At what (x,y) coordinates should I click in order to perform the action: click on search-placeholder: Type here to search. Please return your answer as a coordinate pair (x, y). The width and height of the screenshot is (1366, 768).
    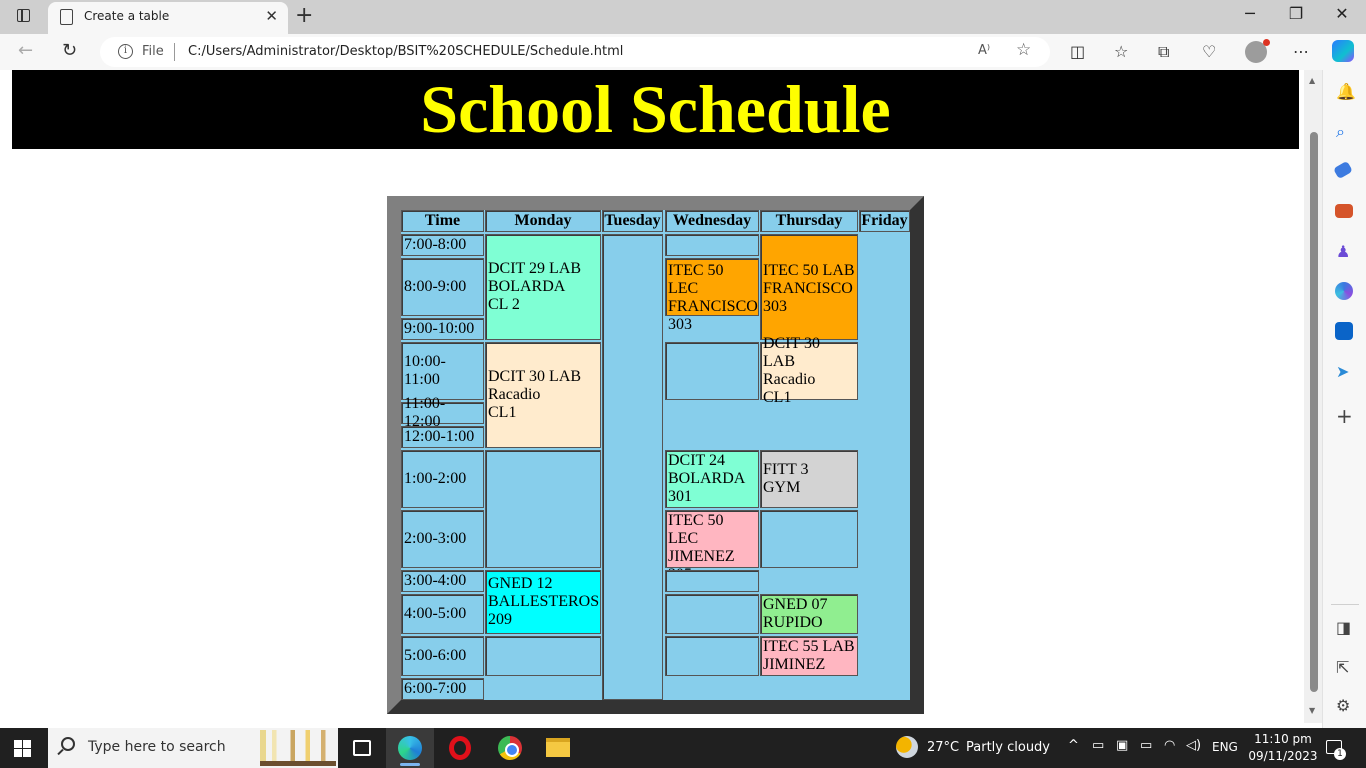
    Looking at the image, I should click on (157, 747).